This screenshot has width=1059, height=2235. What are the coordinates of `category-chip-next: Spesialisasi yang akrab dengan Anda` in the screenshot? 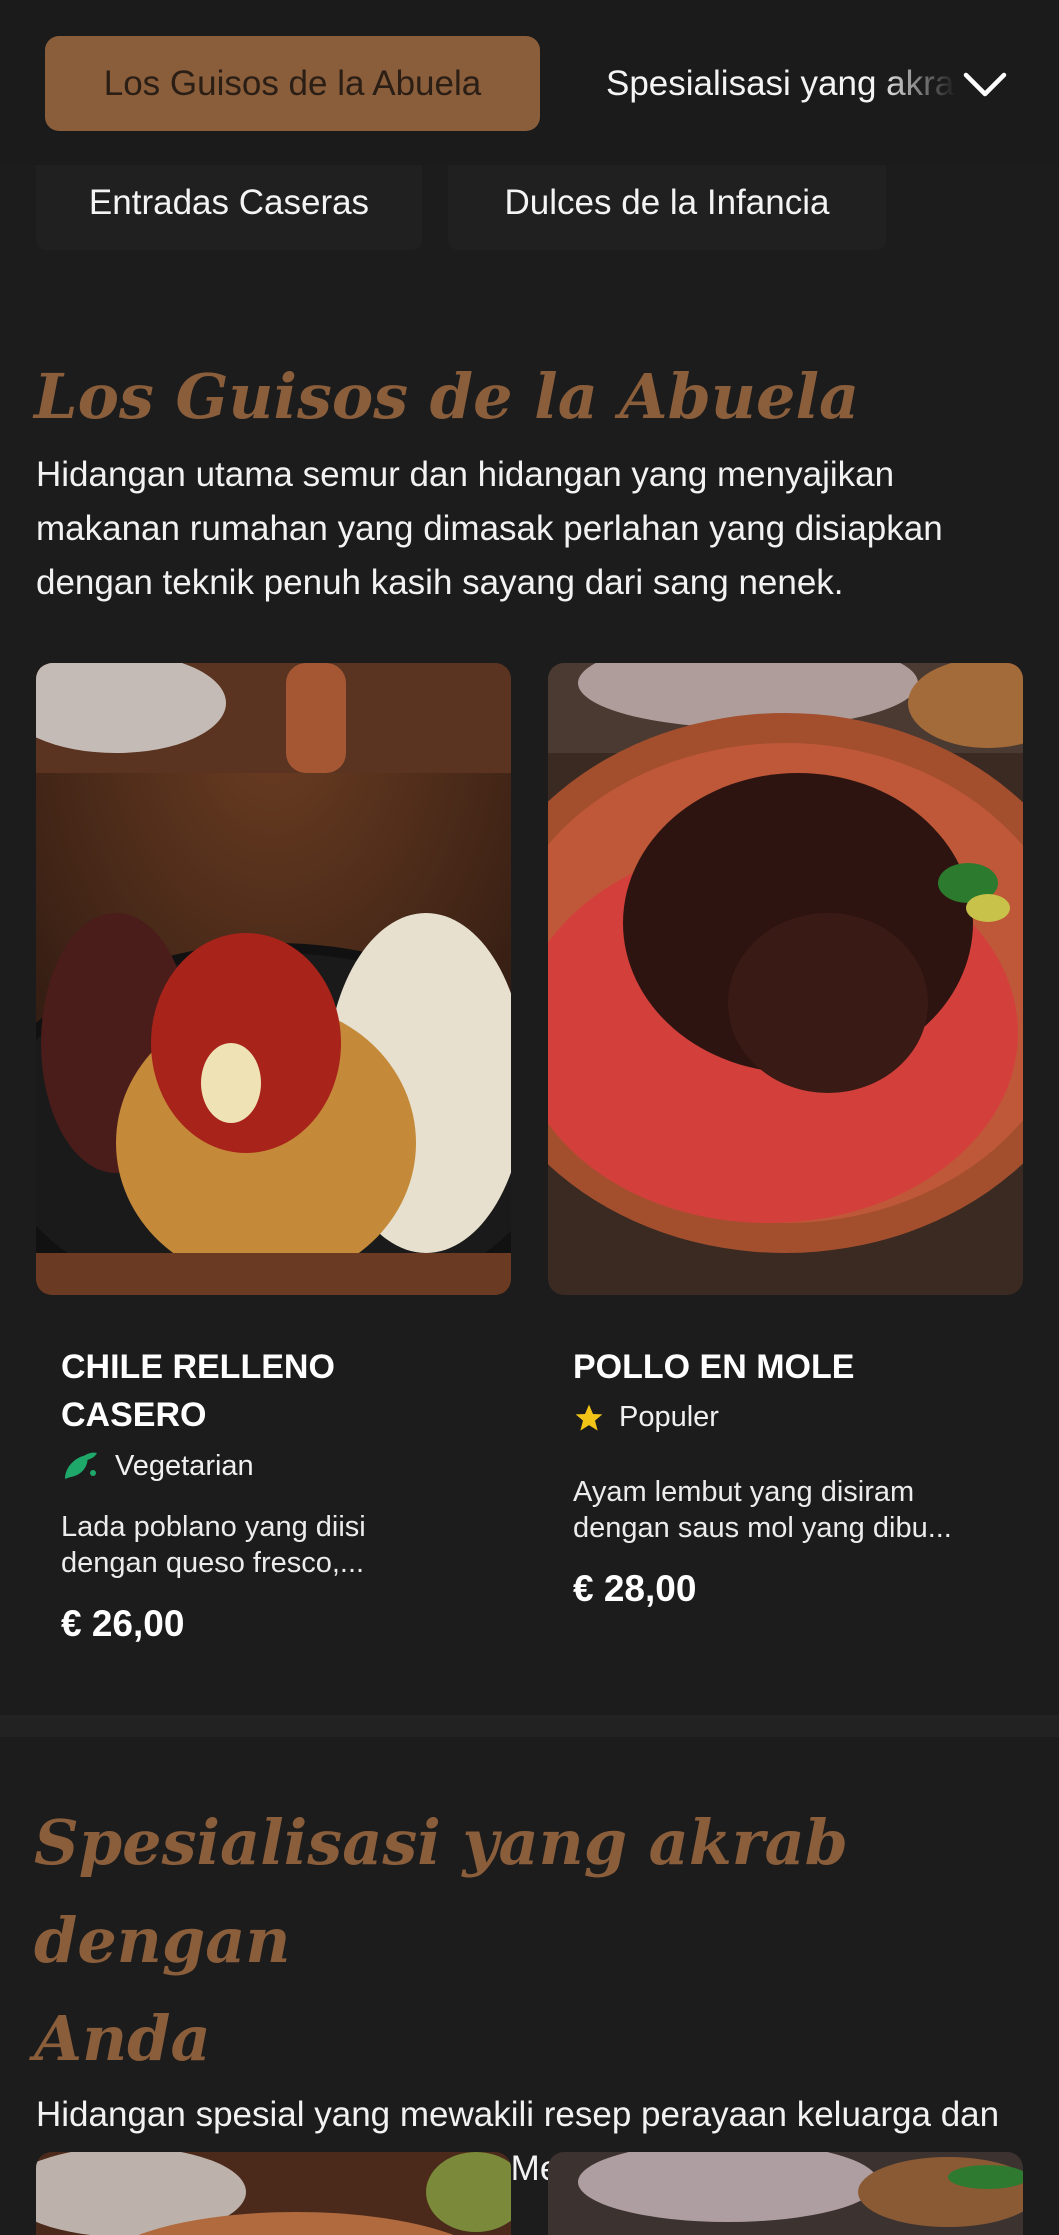 It's located at (781, 83).